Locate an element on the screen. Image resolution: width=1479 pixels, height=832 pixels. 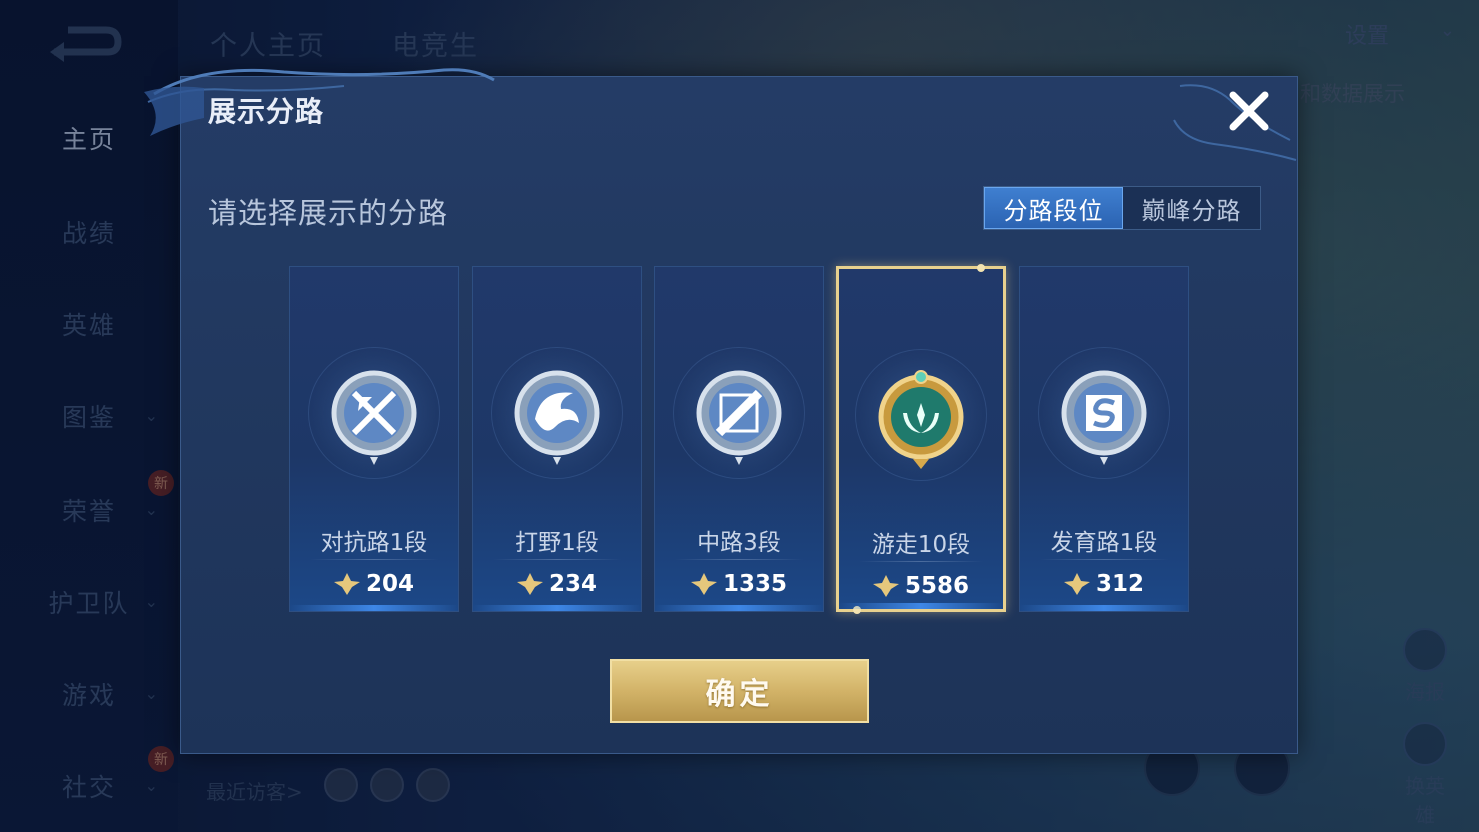
clash-lane-icon is located at coordinates (374, 417).